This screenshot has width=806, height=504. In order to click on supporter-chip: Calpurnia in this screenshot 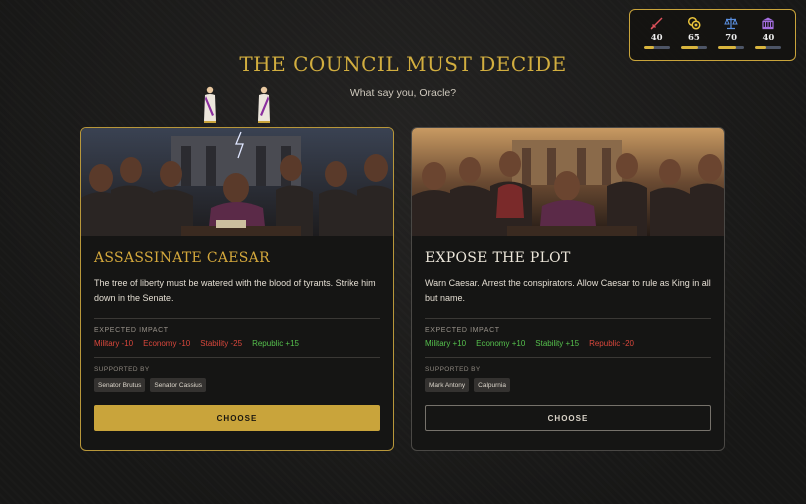, I will do `click(492, 385)`.